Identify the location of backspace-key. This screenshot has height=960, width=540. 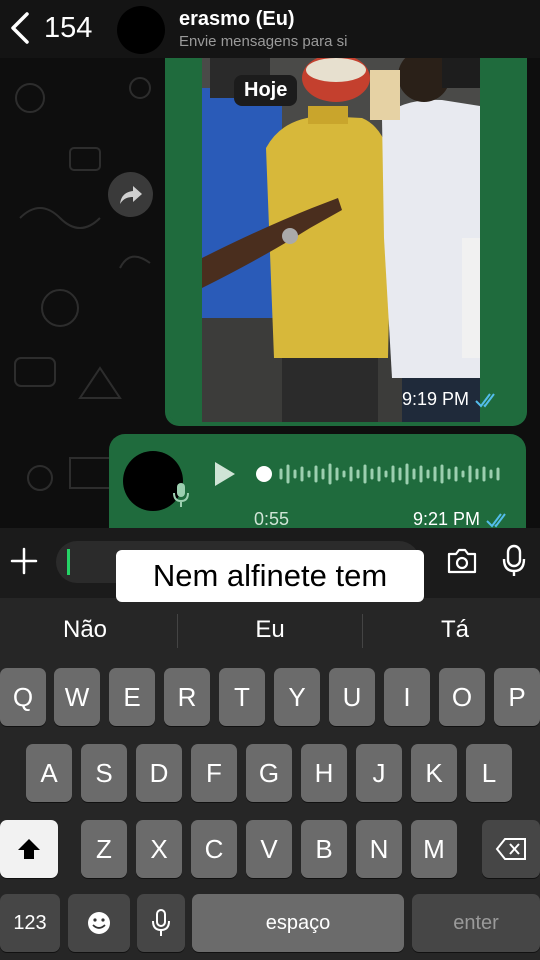
(511, 849).